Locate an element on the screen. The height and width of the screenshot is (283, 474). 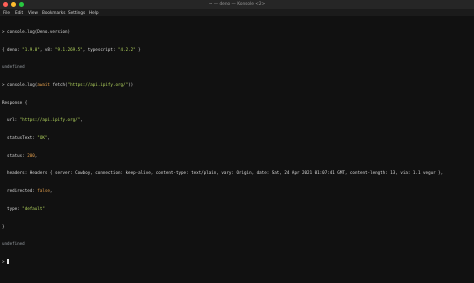
terminal-line: type: "default" is located at coordinates (237, 209).